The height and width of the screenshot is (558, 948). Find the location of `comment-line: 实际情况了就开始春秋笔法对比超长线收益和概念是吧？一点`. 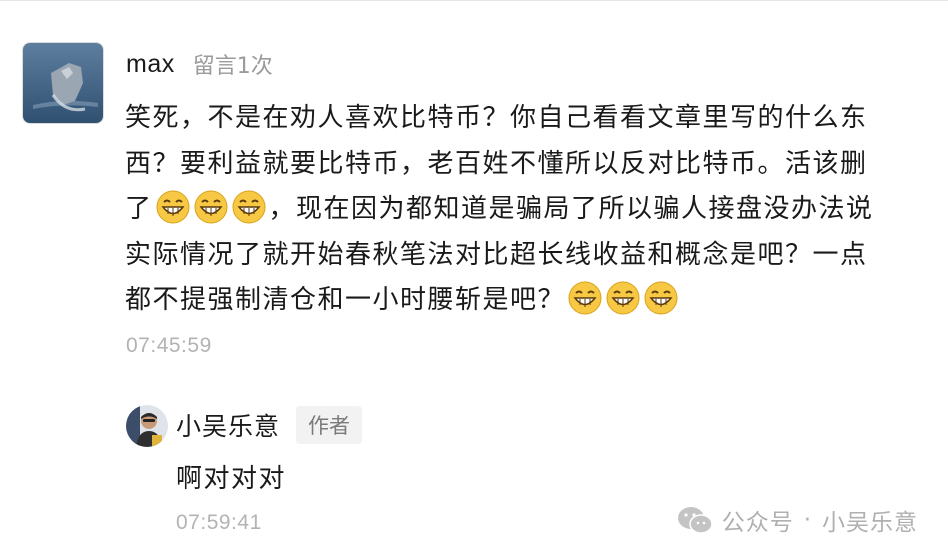

comment-line: 实际情况了就开始春秋笔法对比超长线收益和概念是吧？一点 is located at coordinates (496, 254).